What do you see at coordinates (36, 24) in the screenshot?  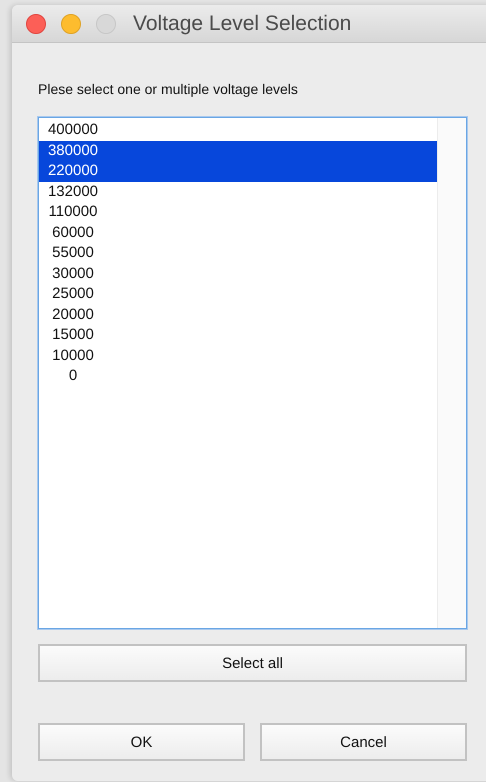 I see `close-icon` at bounding box center [36, 24].